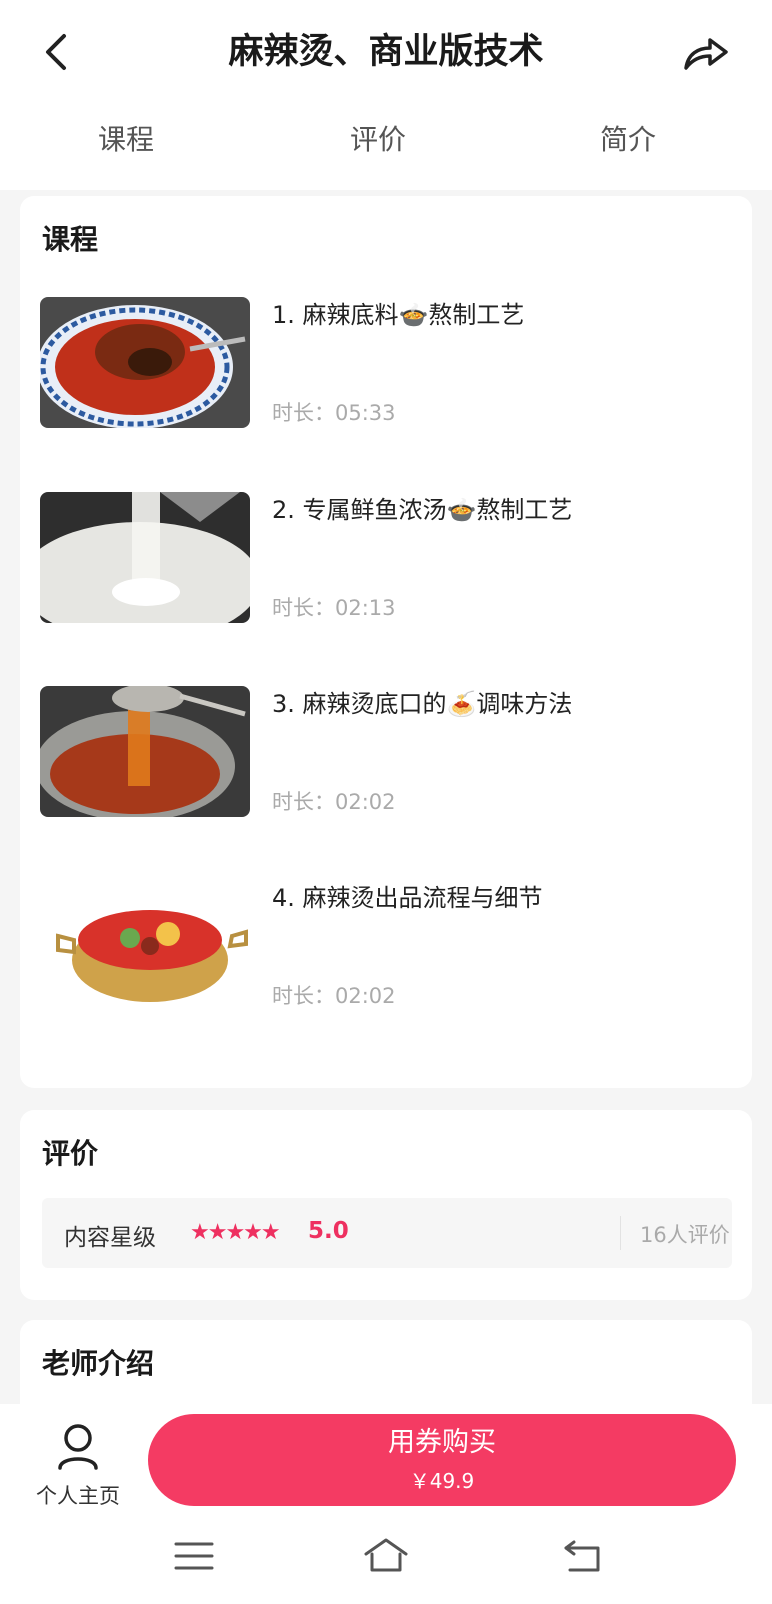 The width and height of the screenshot is (772, 1604). I want to click on tab-reviews: 评价, so click(378, 140).